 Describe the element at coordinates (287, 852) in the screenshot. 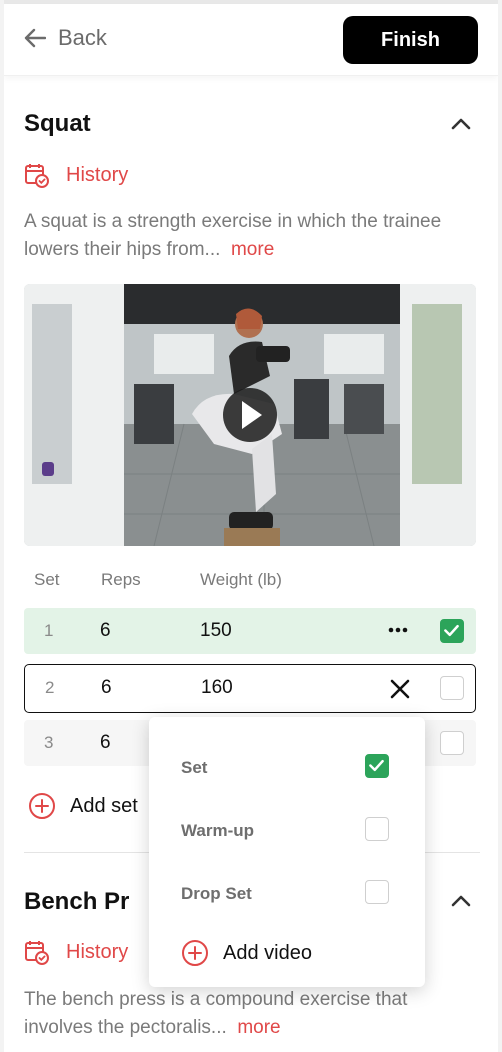

I see `set-type-menu: Set Warm-up Drop Set Add video` at that location.